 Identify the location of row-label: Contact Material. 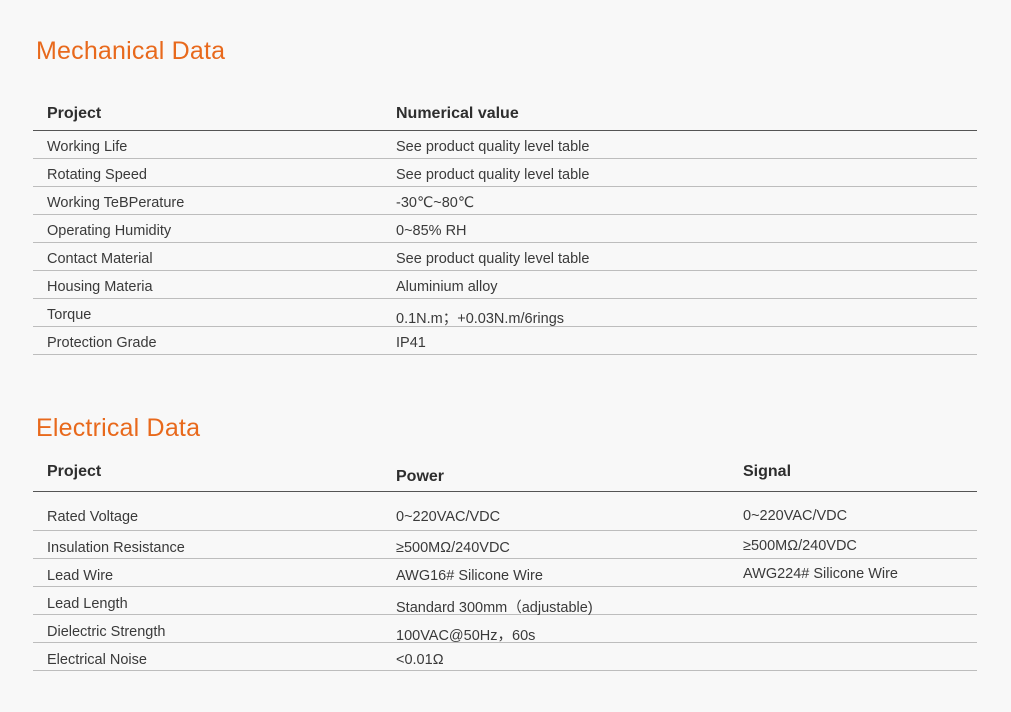
(100, 259).